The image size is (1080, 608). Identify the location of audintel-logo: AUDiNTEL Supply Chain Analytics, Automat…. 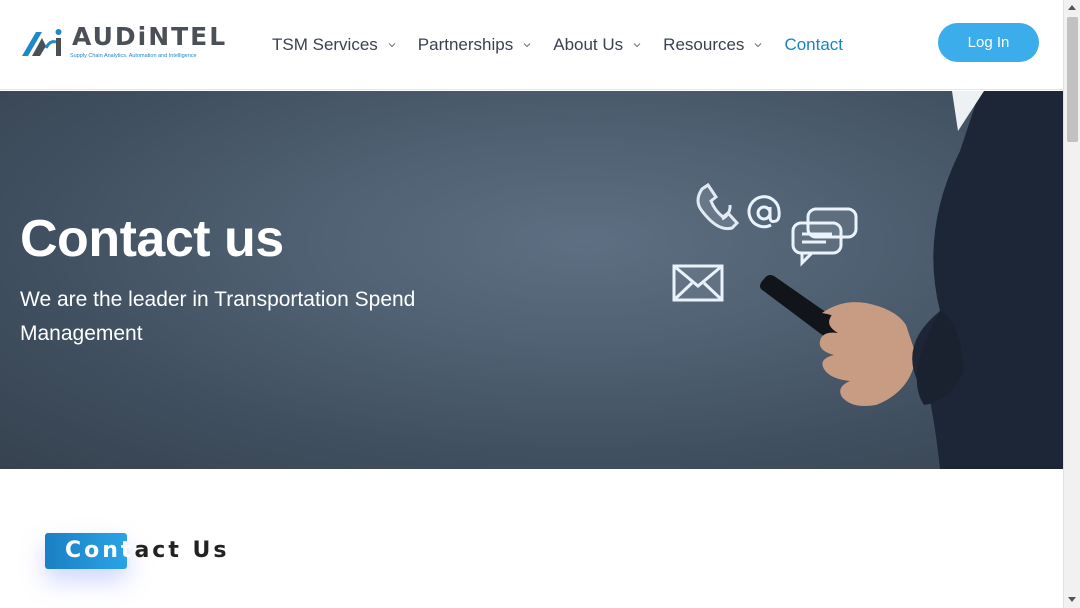
(122, 42).